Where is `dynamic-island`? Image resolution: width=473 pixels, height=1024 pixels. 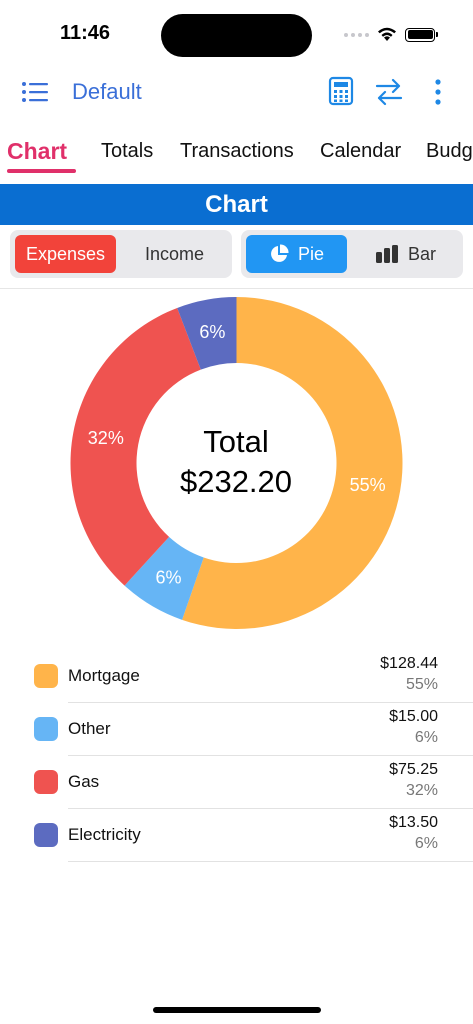 dynamic-island is located at coordinates (236, 35).